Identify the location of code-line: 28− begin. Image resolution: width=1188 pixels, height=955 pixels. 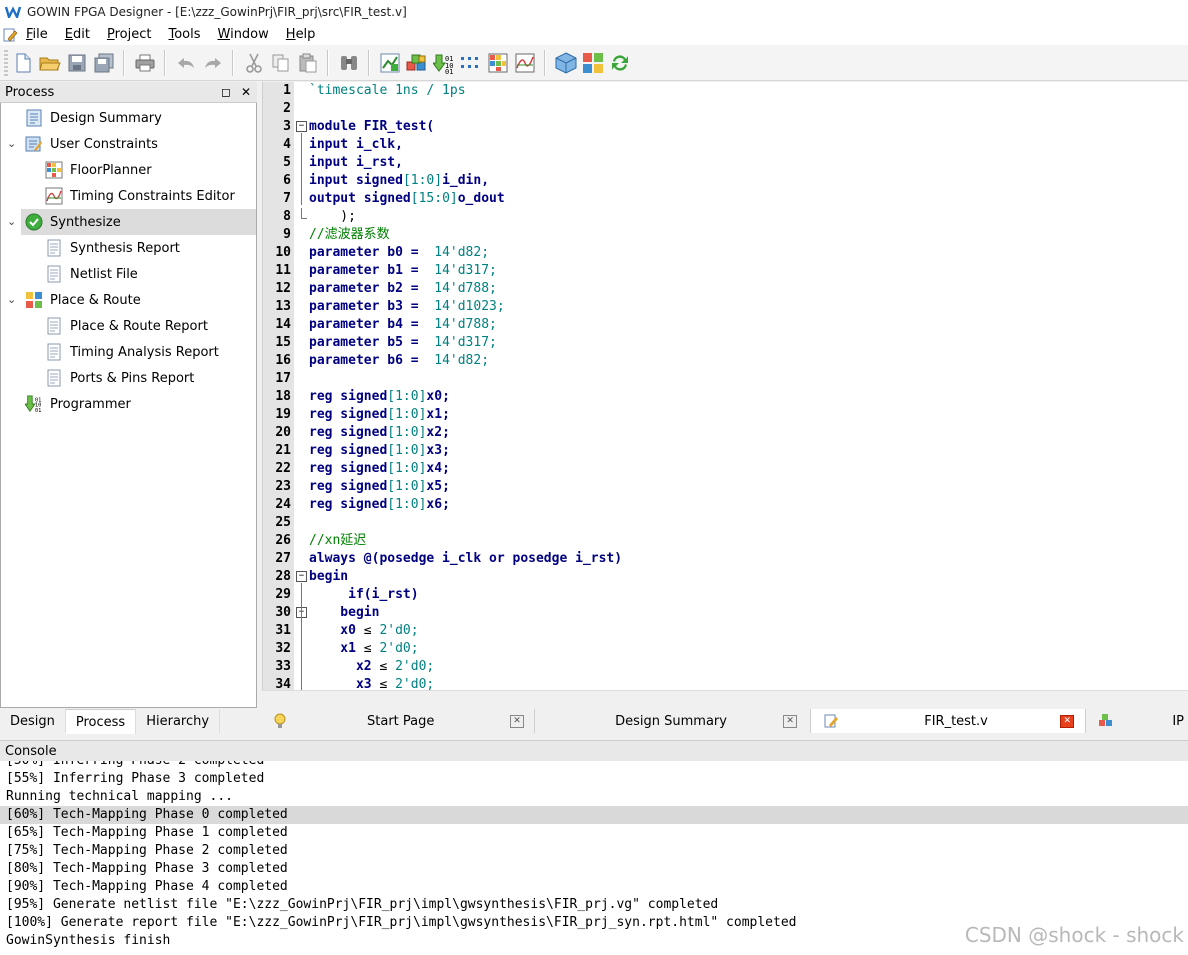
(725, 577).